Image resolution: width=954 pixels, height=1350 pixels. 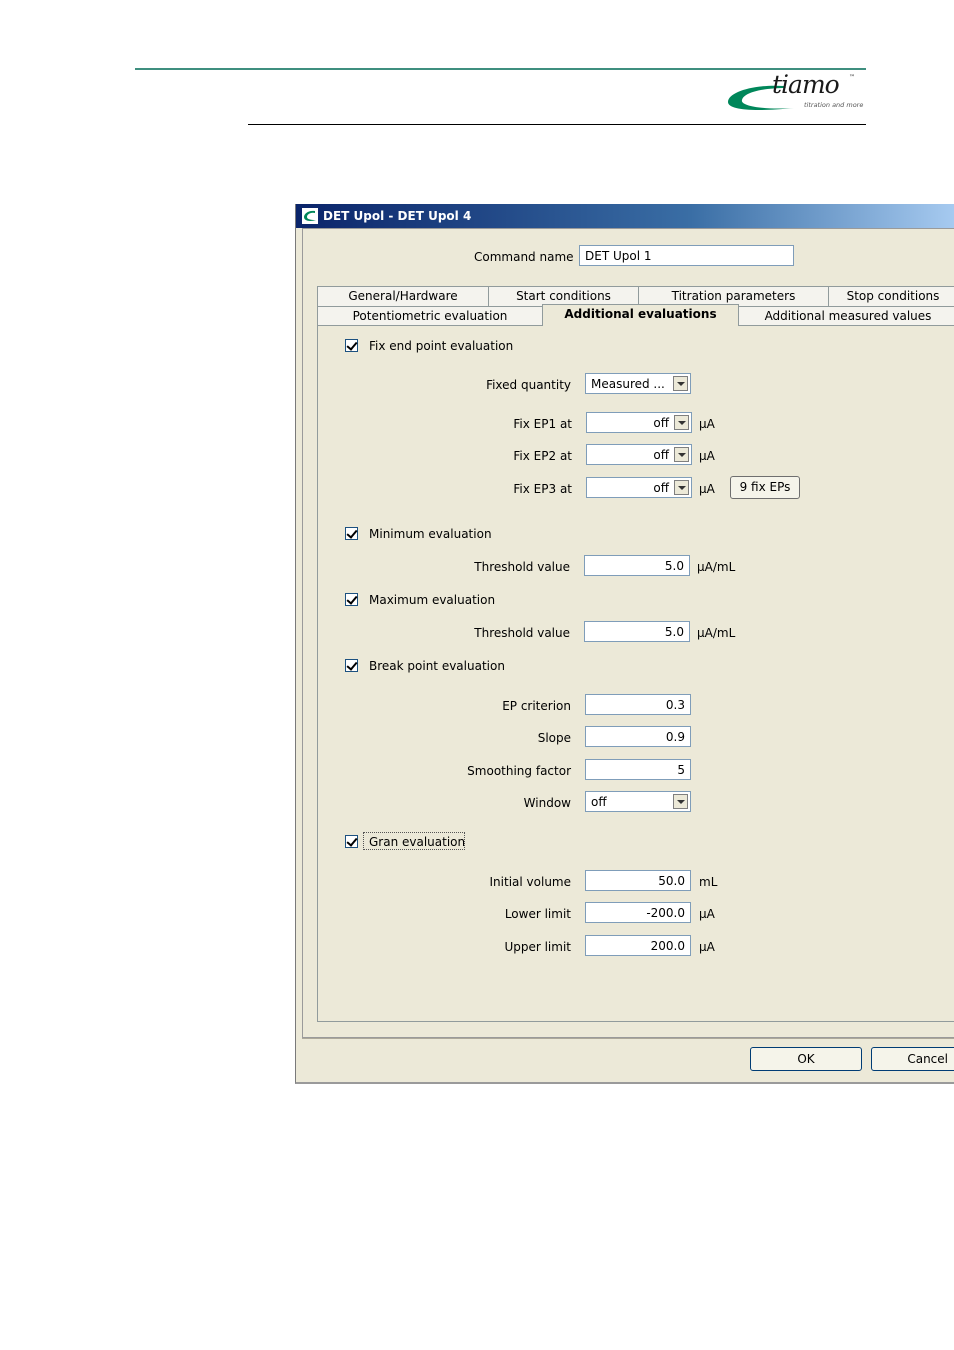 What do you see at coordinates (639, 454) in the screenshot?
I see `fix-ep2-combo: off` at bounding box center [639, 454].